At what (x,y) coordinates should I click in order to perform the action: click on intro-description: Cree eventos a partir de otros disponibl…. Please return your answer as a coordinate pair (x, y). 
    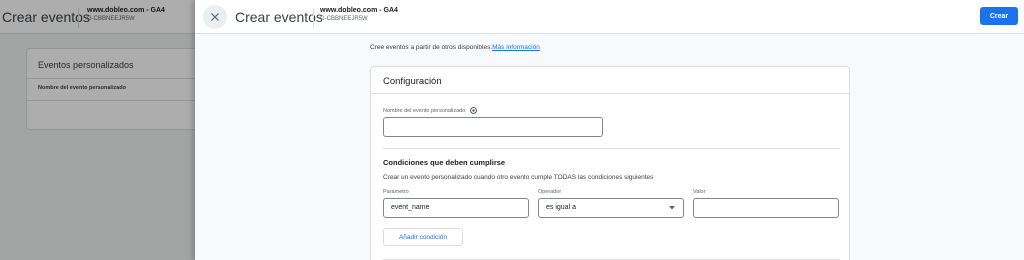
    Looking at the image, I should click on (431, 47).